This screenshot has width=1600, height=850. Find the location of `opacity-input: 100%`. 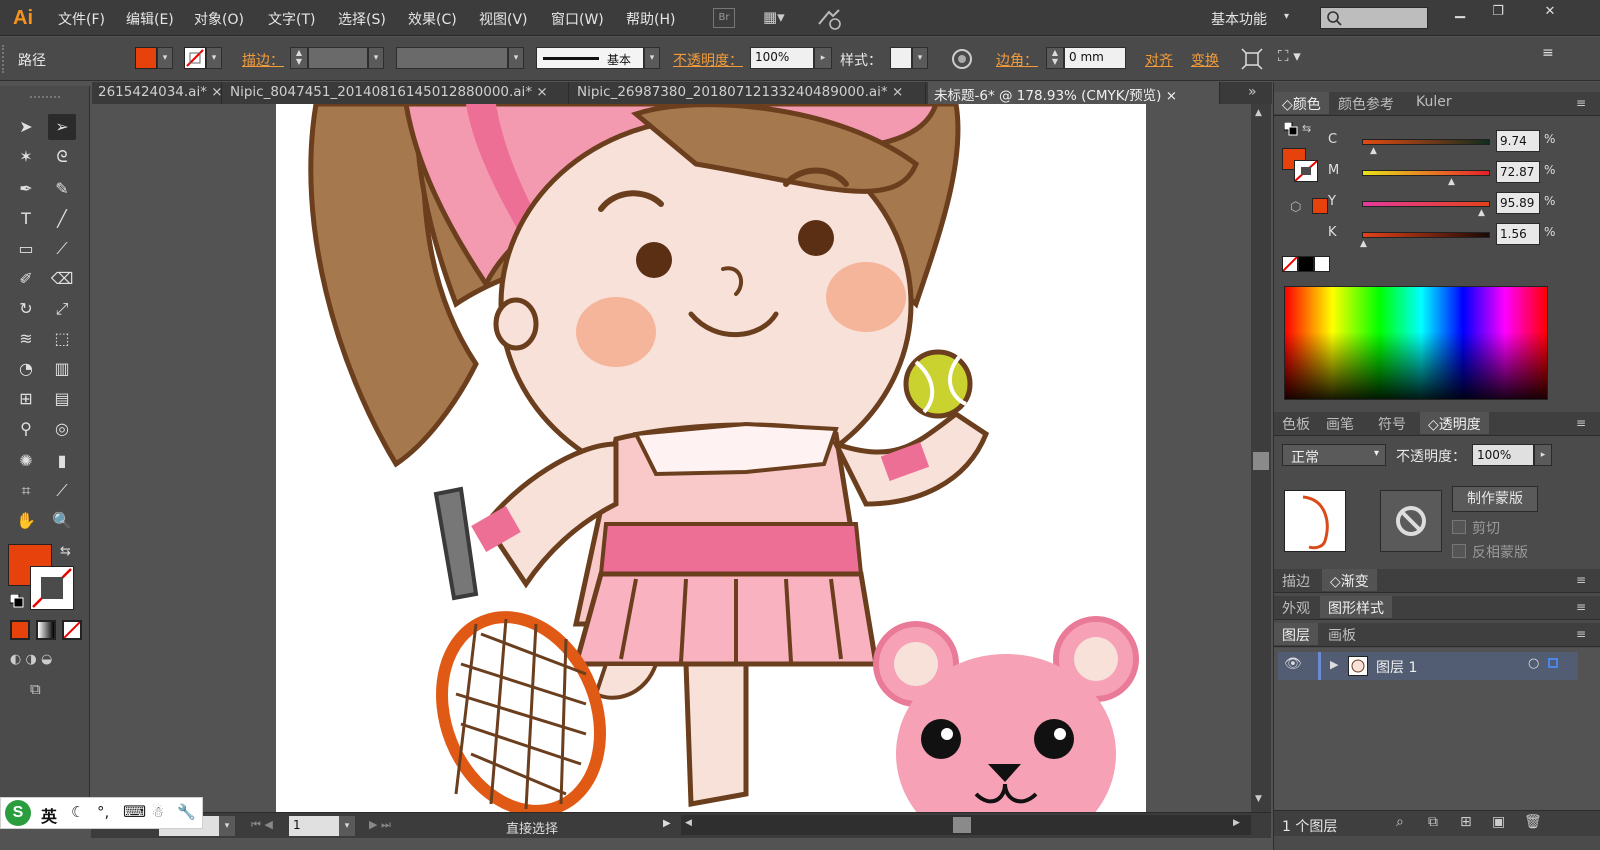

opacity-input: 100% is located at coordinates (782, 58).